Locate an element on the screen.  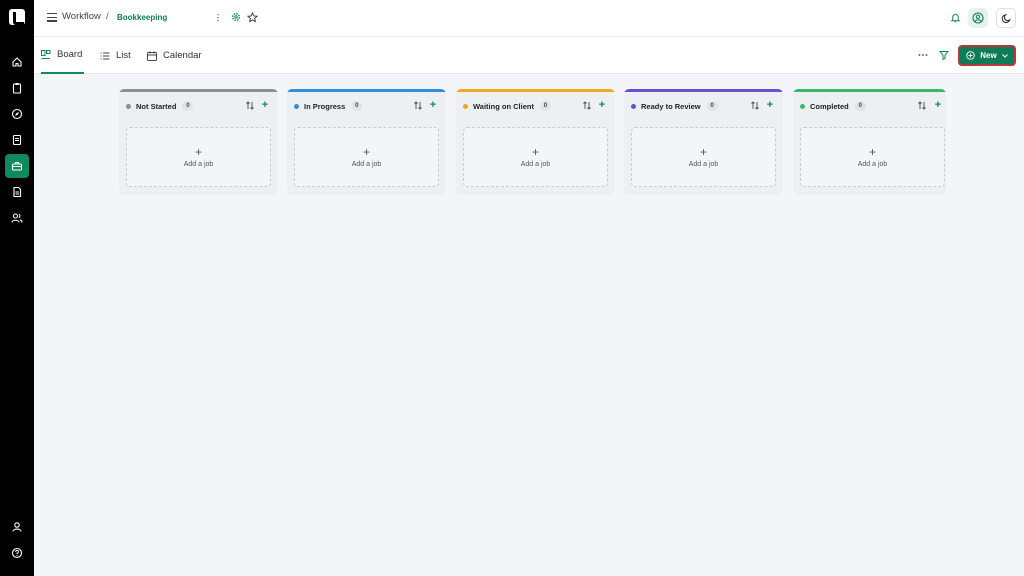
column-title: Completed is located at coordinates (829, 106).